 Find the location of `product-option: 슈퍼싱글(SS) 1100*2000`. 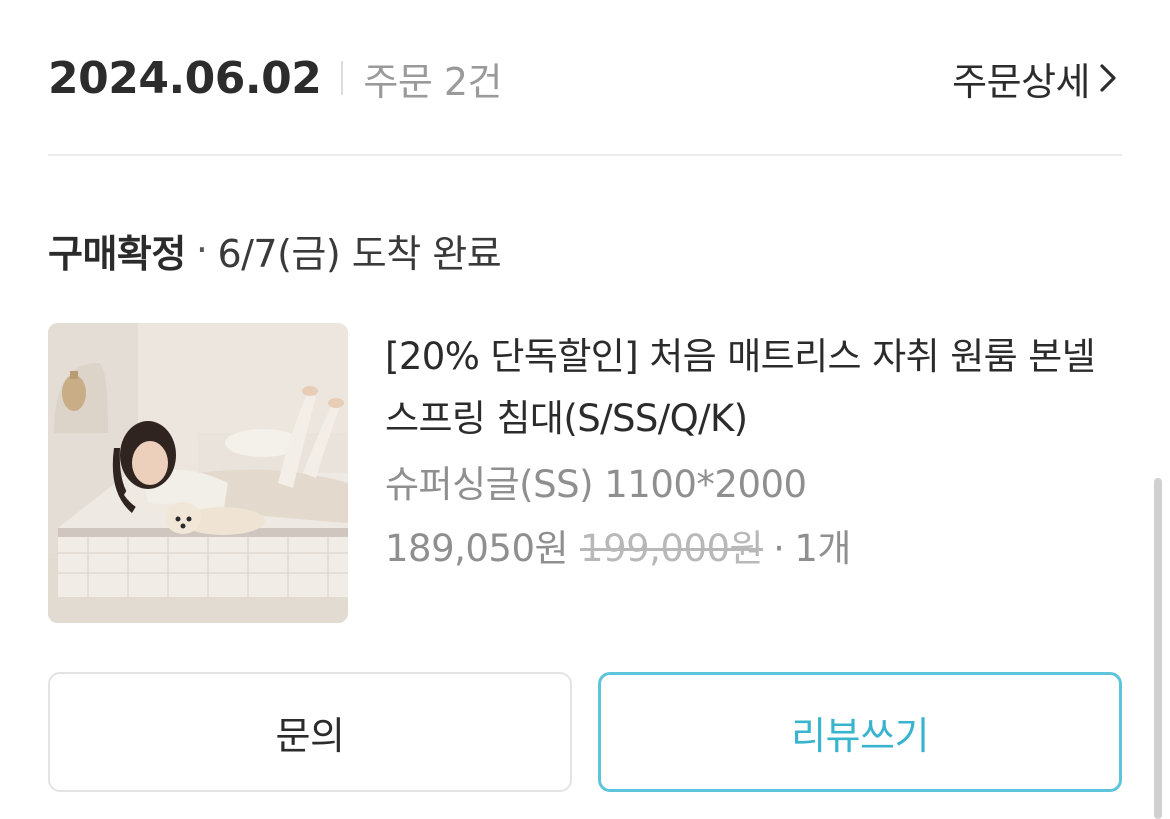

product-option: 슈퍼싱글(SS) 1100*2000 is located at coordinates (596, 484).